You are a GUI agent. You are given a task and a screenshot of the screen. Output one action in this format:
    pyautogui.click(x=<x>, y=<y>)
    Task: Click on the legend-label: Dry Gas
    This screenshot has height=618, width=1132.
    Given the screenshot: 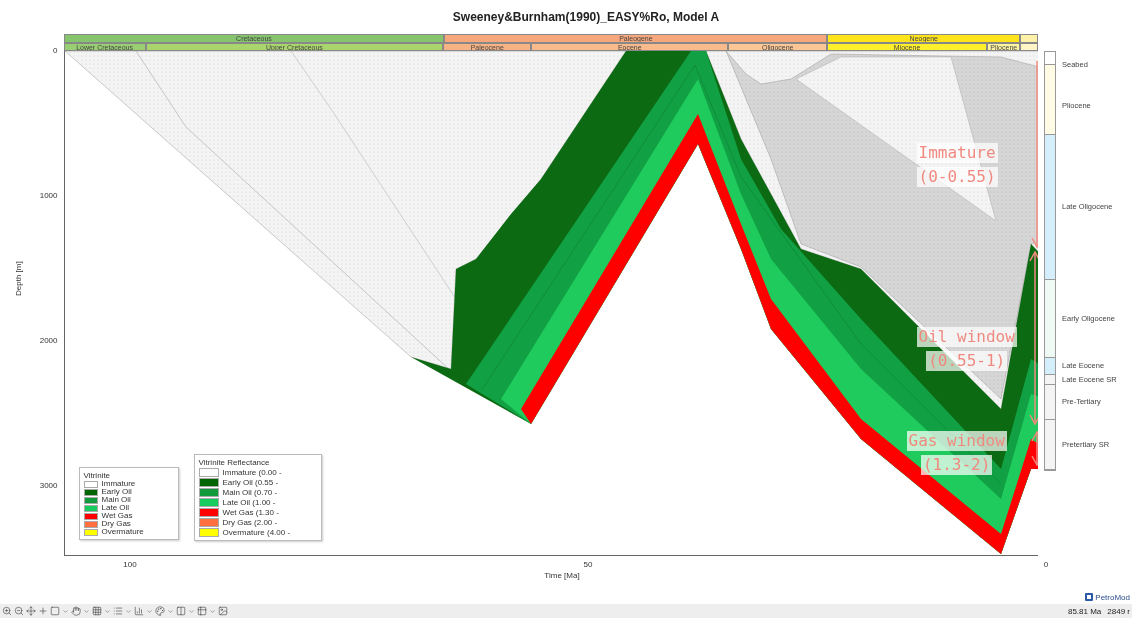 What is the action you would take?
    pyautogui.click(x=116, y=524)
    